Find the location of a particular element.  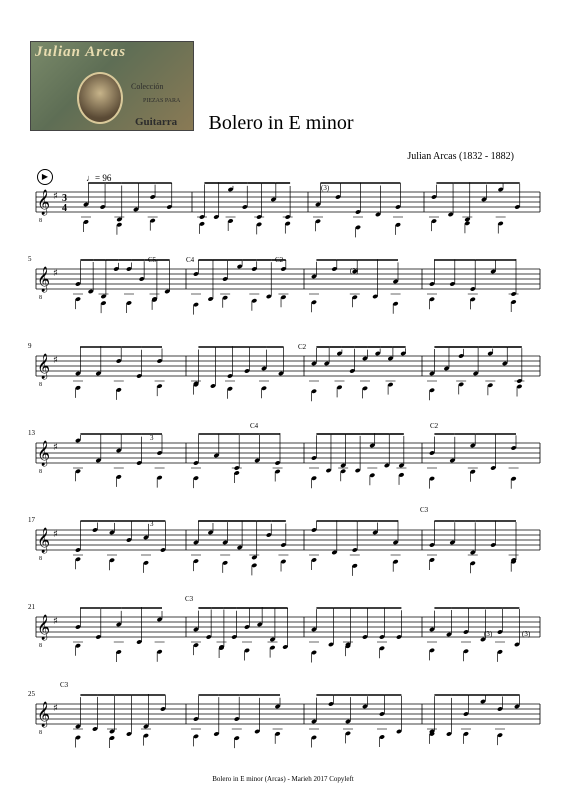

annotation-c3a: C3 is located at coordinates (424, 510).